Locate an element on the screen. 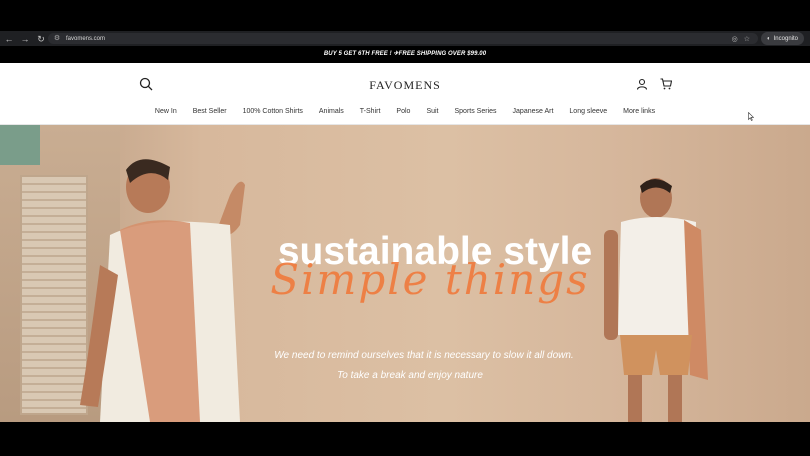  bookmark-star-icon: ☆ is located at coordinates (747, 39).